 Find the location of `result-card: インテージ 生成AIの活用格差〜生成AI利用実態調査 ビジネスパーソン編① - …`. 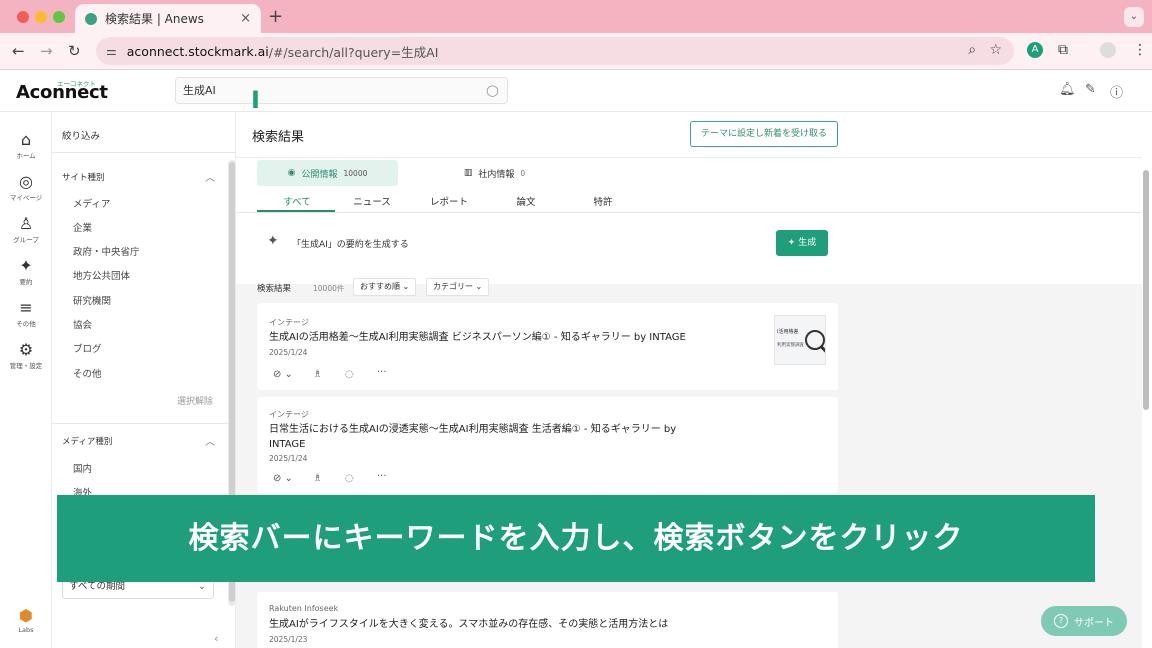

result-card: インテージ 生成AIの活用格差〜生成AI利用実態調査 ビジネスパーソン編① - … is located at coordinates (547, 346).